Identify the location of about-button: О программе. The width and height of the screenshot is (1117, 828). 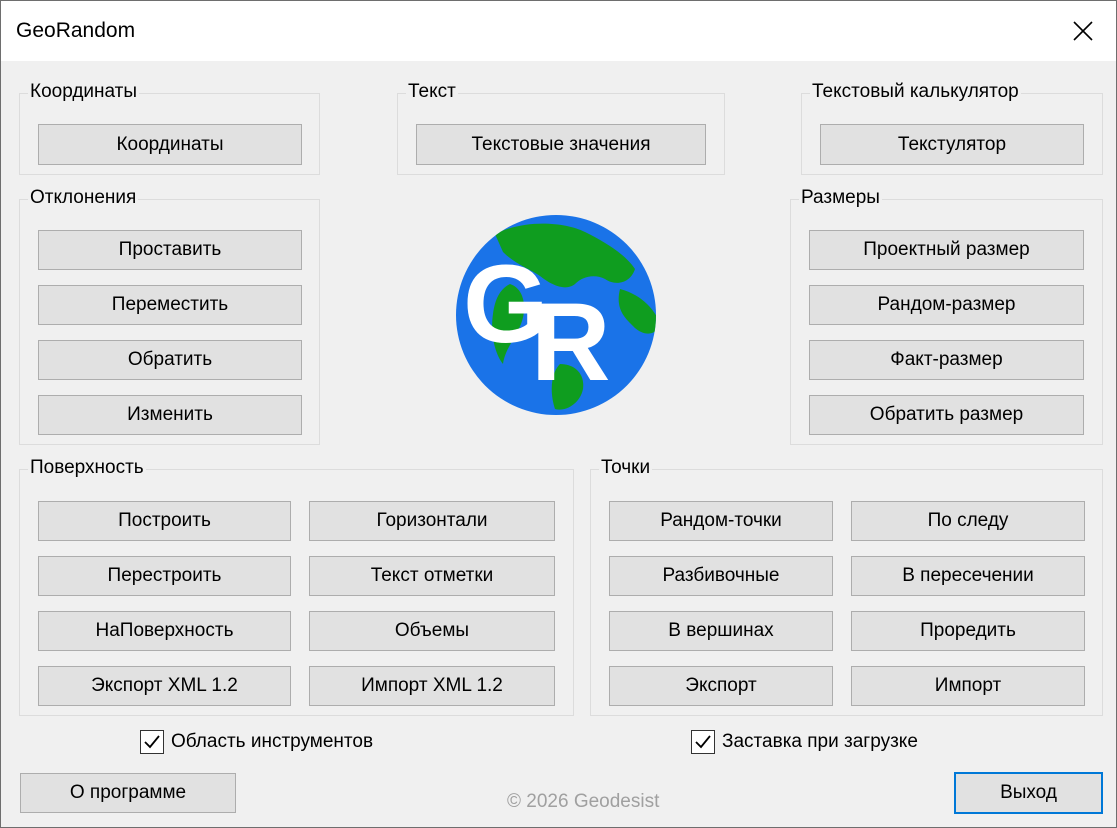
(128, 793).